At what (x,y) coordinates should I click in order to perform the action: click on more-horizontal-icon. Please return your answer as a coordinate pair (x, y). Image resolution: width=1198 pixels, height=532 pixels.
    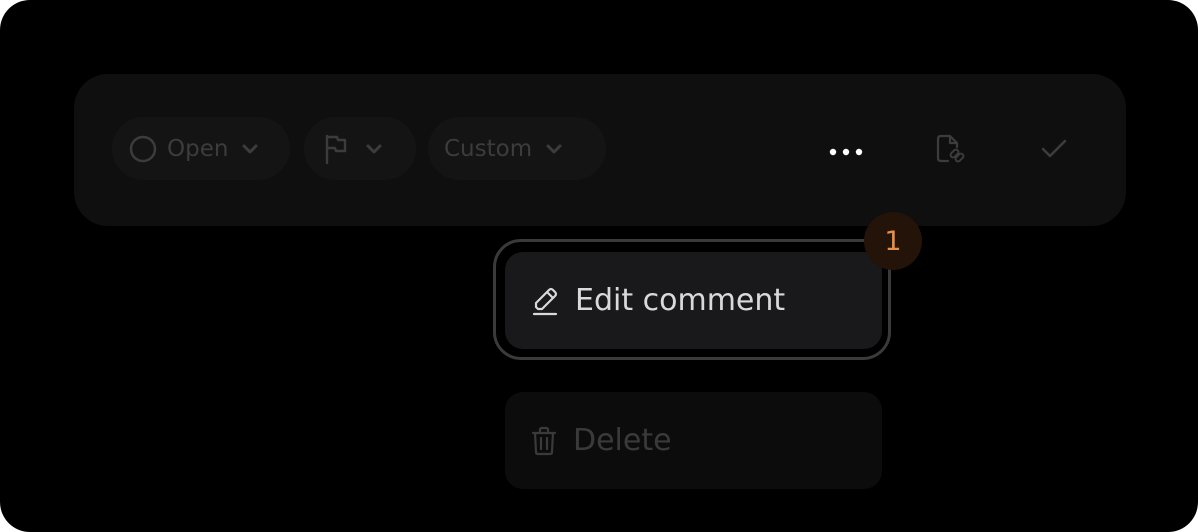
    Looking at the image, I should click on (846, 151).